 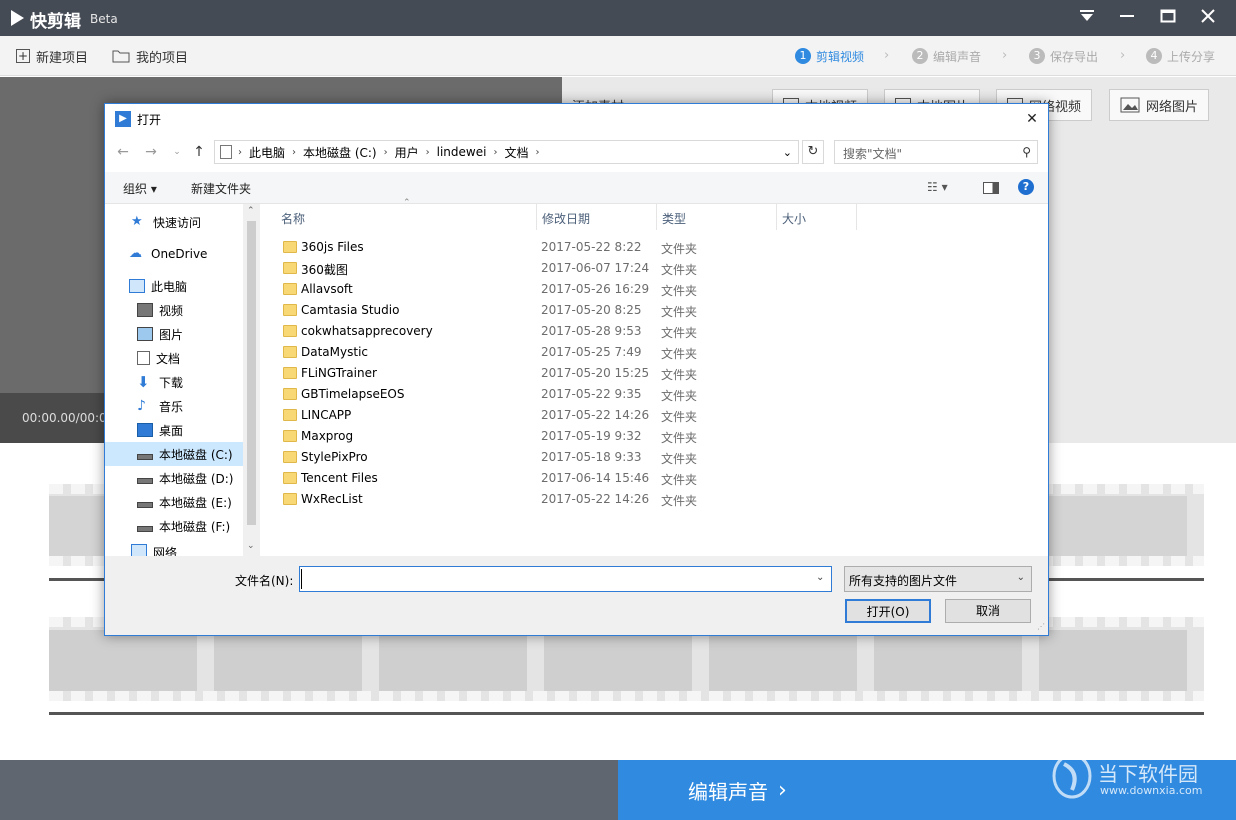 What do you see at coordinates (1148, 774) in the screenshot?
I see `watermark-text: 当下软件园` at bounding box center [1148, 774].